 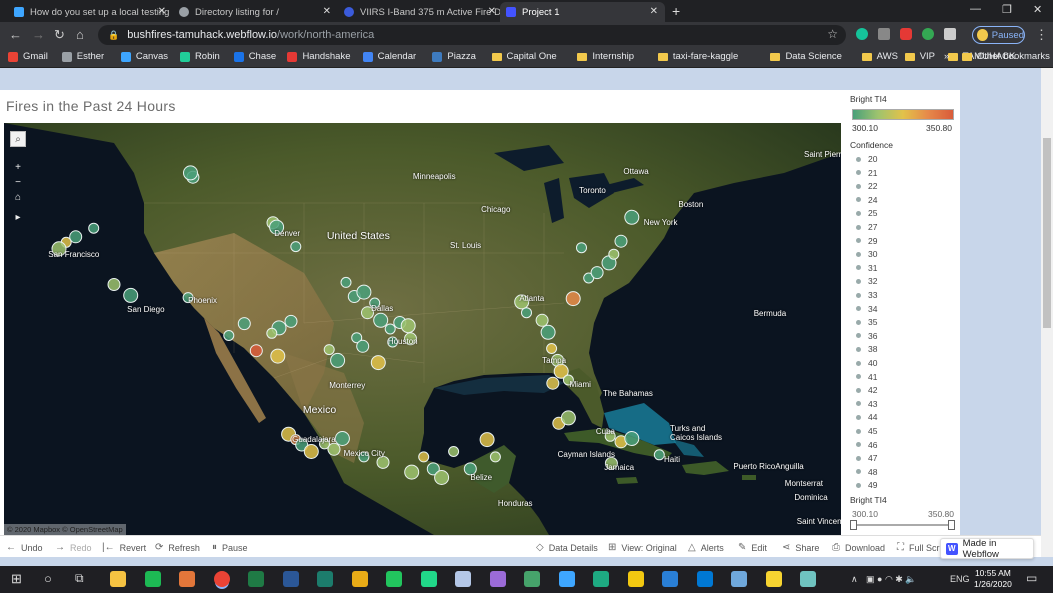 What do you see at coordinates (960, 579) in the screenshot?
I see `input-language: ENG` at bounding box center [960, 579].